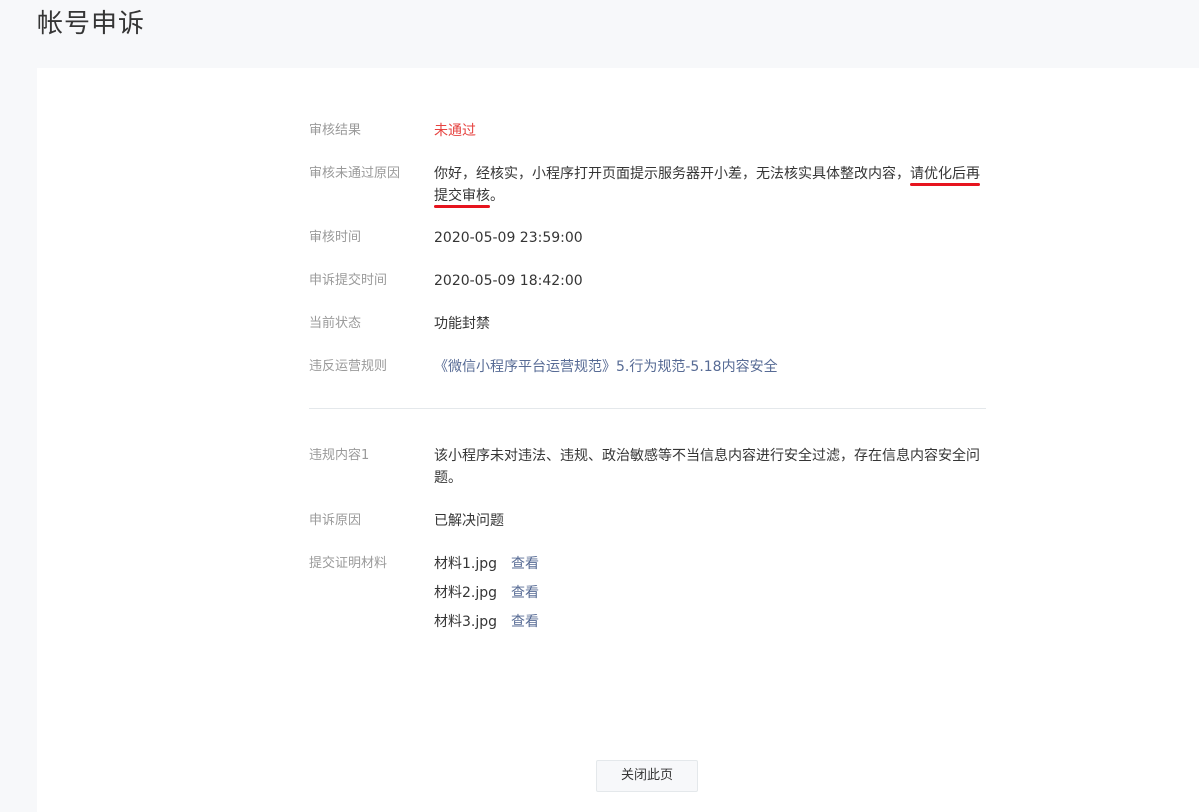 The width and height of the screenshot is (1199, 812). What do you see at coordinates (649, 593) in the screenshot?
I see `evidence-row: 提交证明材料 材料1.jpg 查看 材料2.jpg 查看 材料3.jpg 查看` at bounding box center [649, 593].